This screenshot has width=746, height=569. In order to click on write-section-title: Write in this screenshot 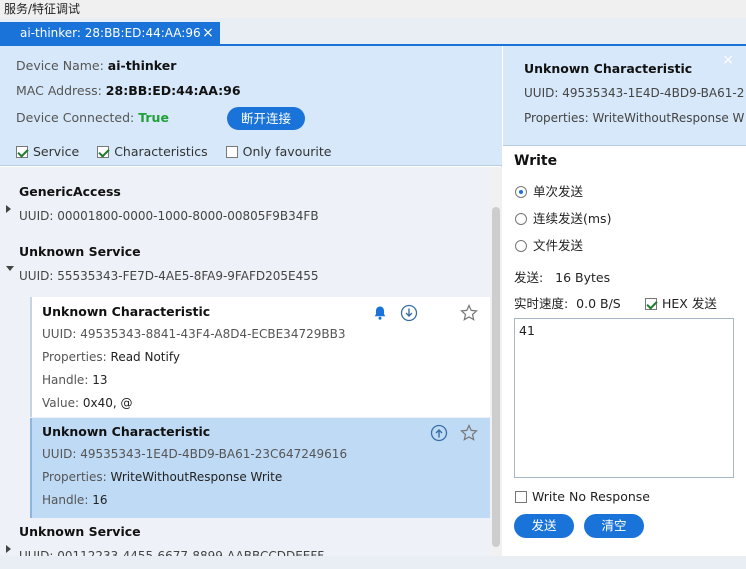, I will do `click(536, 161)`.